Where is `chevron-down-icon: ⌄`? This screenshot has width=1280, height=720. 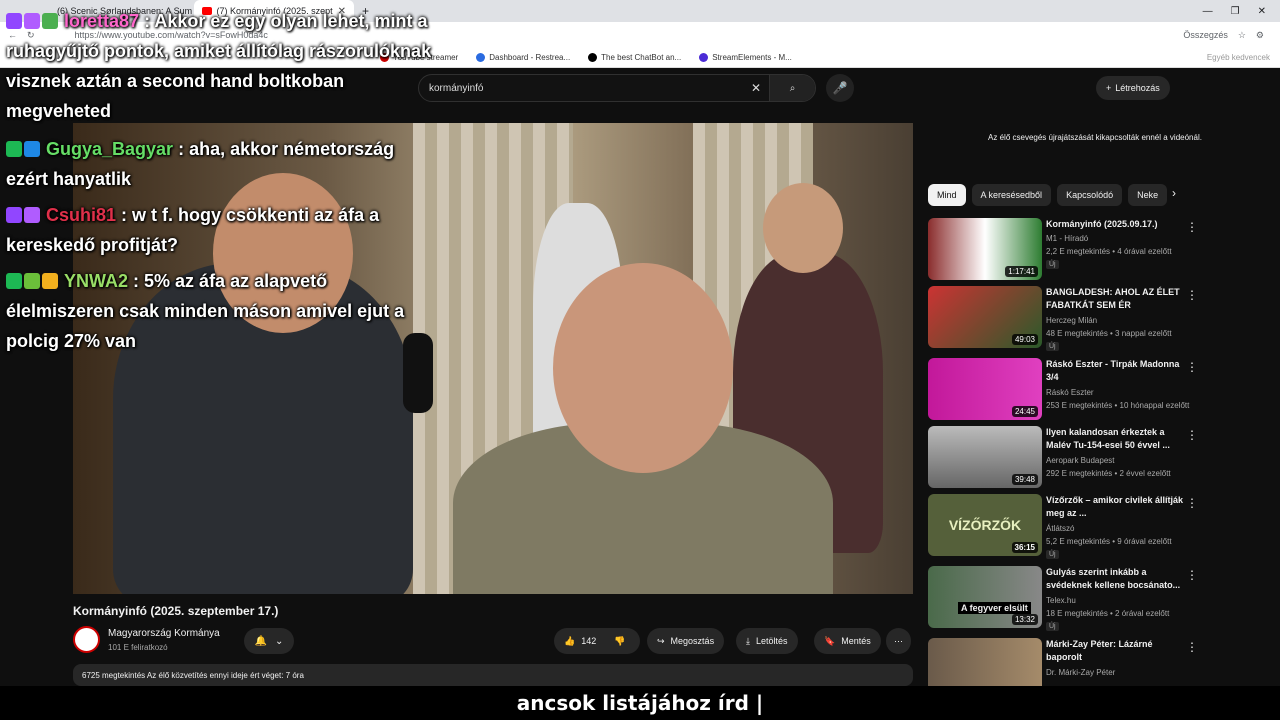 chevron-down-icon: ⌄ is located at coordinates (279, 641).